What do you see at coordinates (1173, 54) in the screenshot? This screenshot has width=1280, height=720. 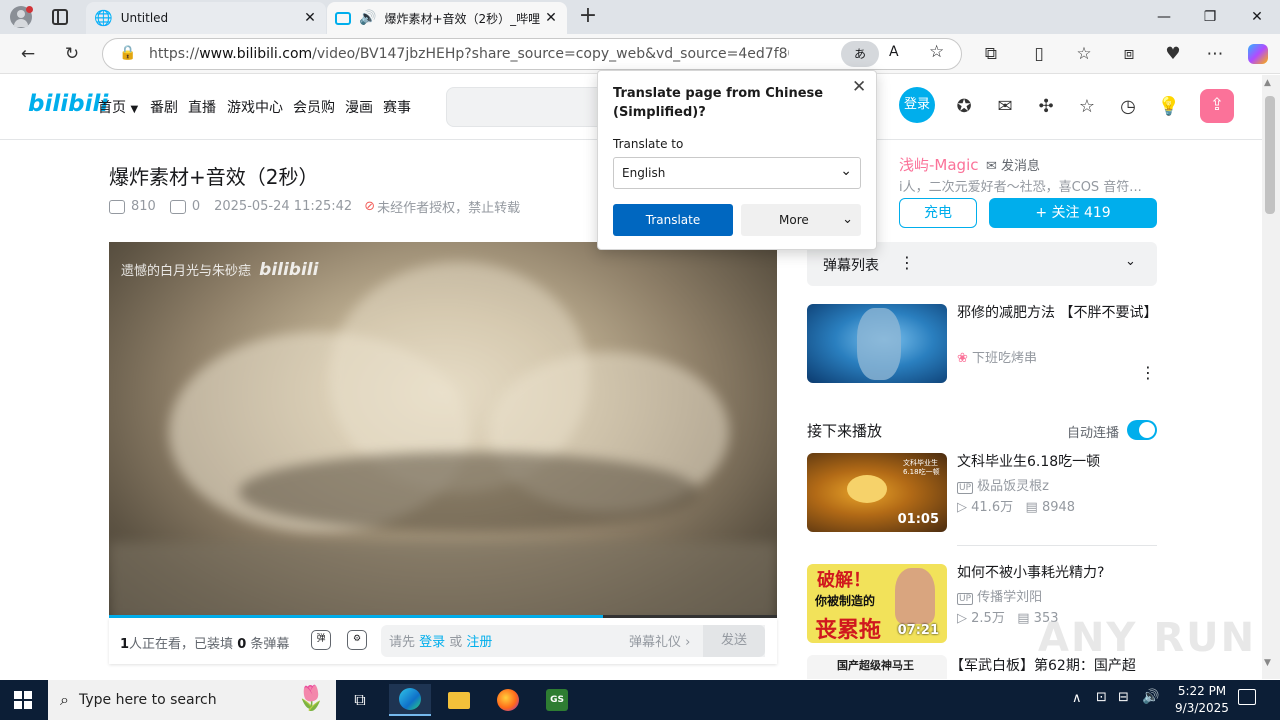 I see `performance-icon: ♥` at bounding box center [1173, 54].